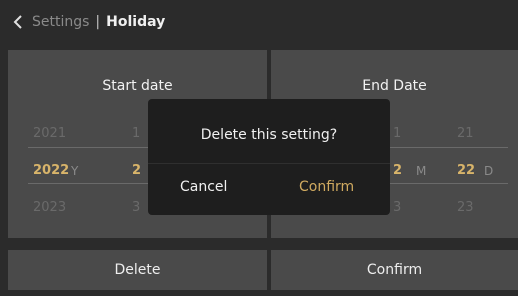 This screenshot has height=296, width=518. I want to click on end-day-prev: 21, so click(465, 133).